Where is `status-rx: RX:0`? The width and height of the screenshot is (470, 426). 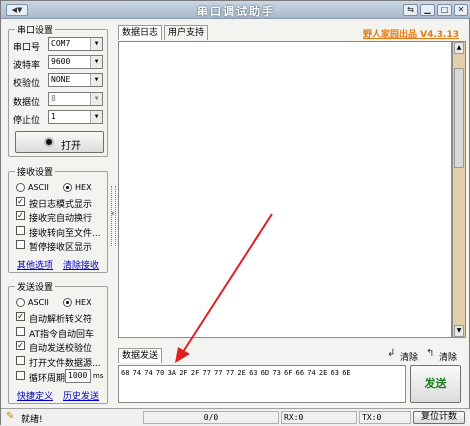
status-rx: RX:0 is located at coordinates (319, 417).